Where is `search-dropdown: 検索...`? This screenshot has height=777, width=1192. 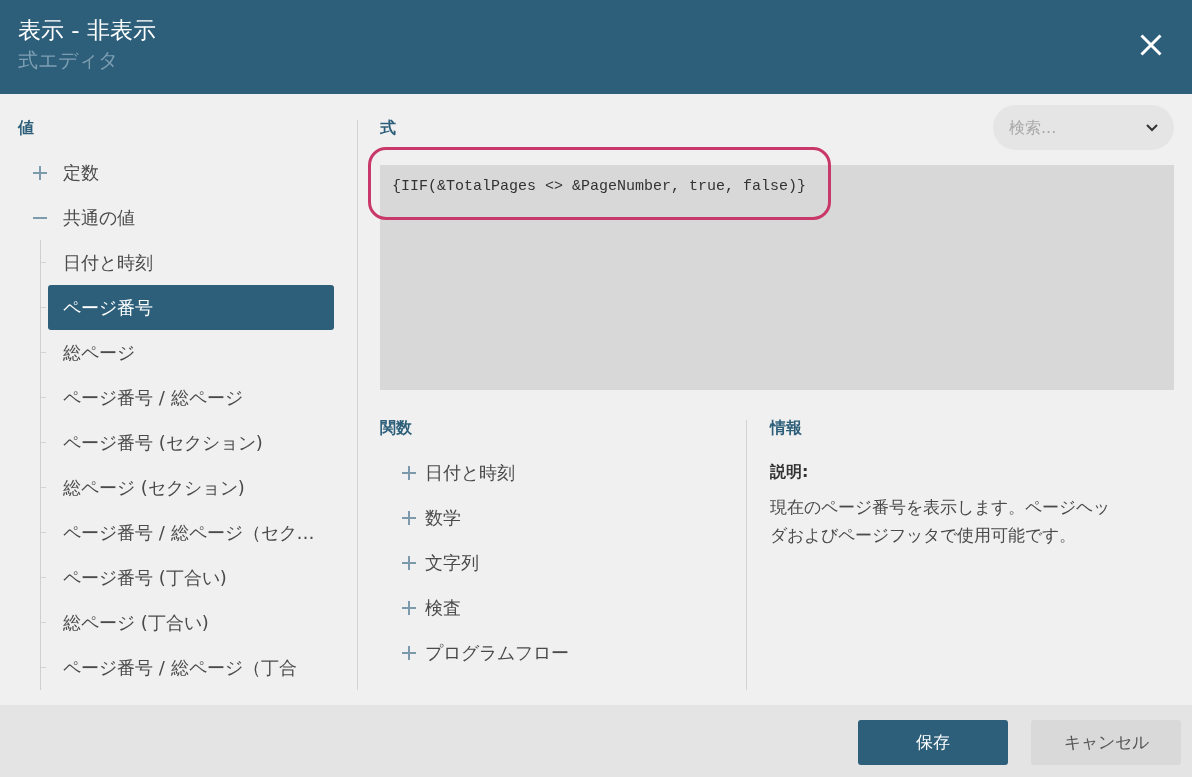 search-dropdown: 検索... is located at coordinates (1083, 127).